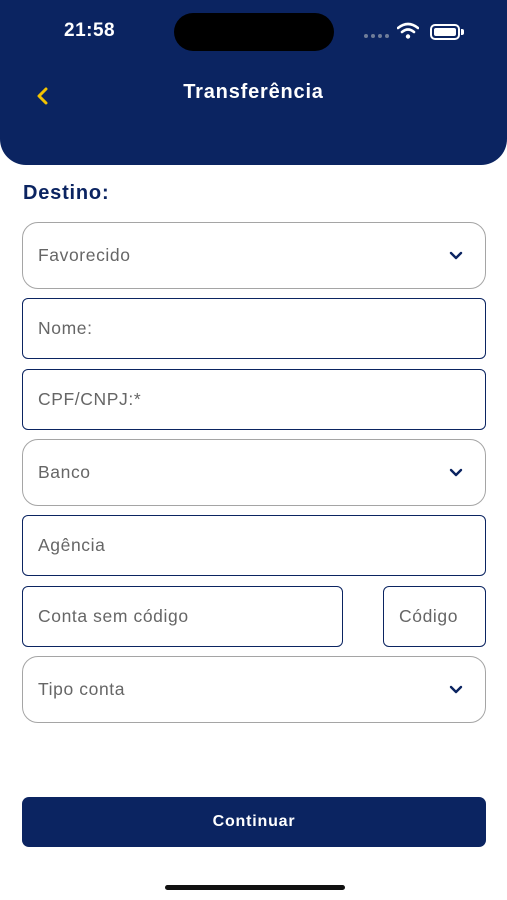 This screenshot has height=900, width=507. I want to click on back-button, so click(43, 96).